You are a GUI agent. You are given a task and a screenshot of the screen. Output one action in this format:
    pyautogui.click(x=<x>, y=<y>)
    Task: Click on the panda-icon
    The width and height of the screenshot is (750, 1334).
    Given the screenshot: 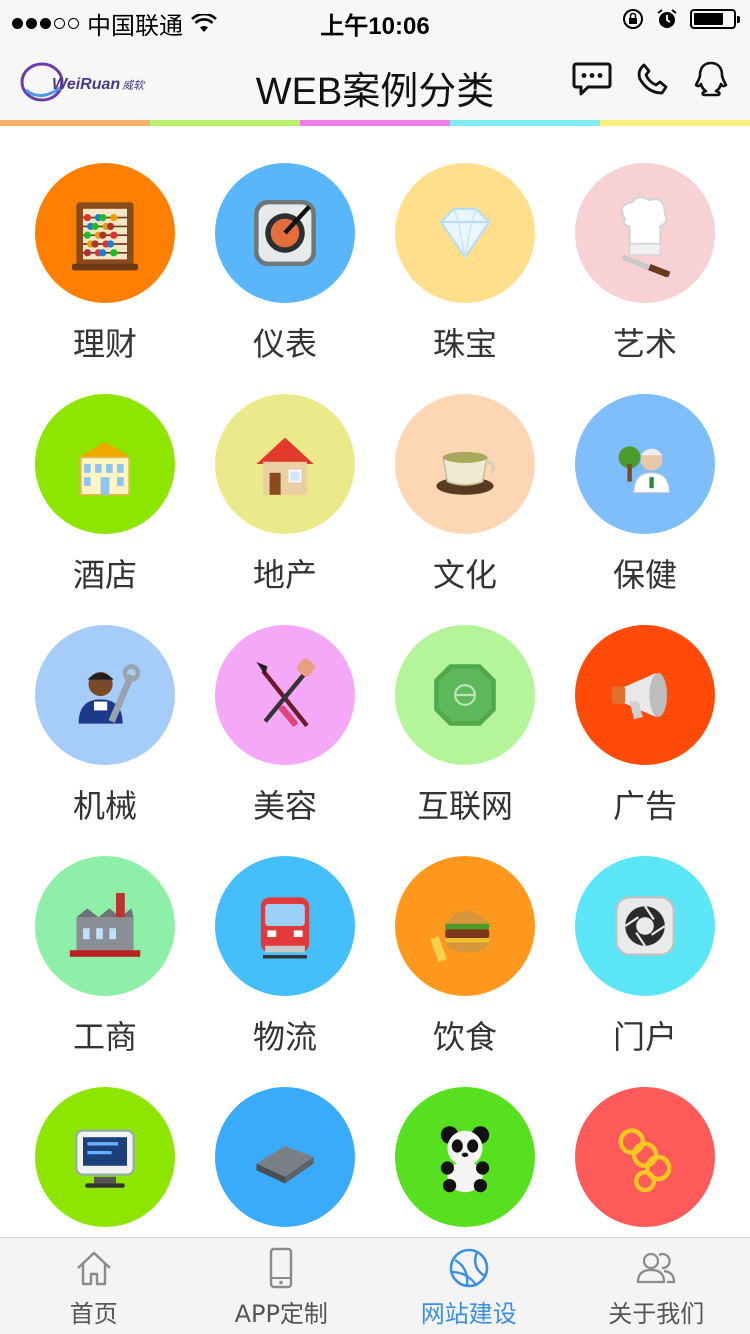 What is the action you would take?
    pyautogui.click(x=465, y=1157)
    